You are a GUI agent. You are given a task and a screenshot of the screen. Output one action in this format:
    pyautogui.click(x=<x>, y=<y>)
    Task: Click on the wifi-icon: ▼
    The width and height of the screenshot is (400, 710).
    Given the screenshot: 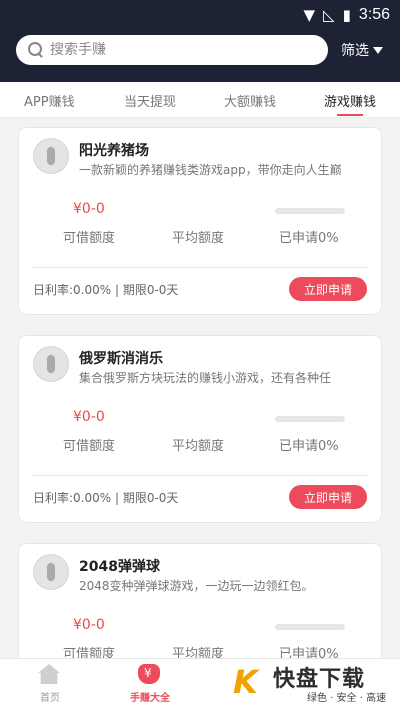 What is the action you would take?
    pyautogui.click(x=309, y=15)
    